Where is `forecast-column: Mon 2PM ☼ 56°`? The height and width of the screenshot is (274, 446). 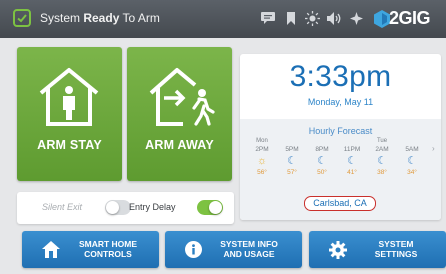 forecast-column: Mon 2PM ☼ 56° is located at coordinates (262, 157).